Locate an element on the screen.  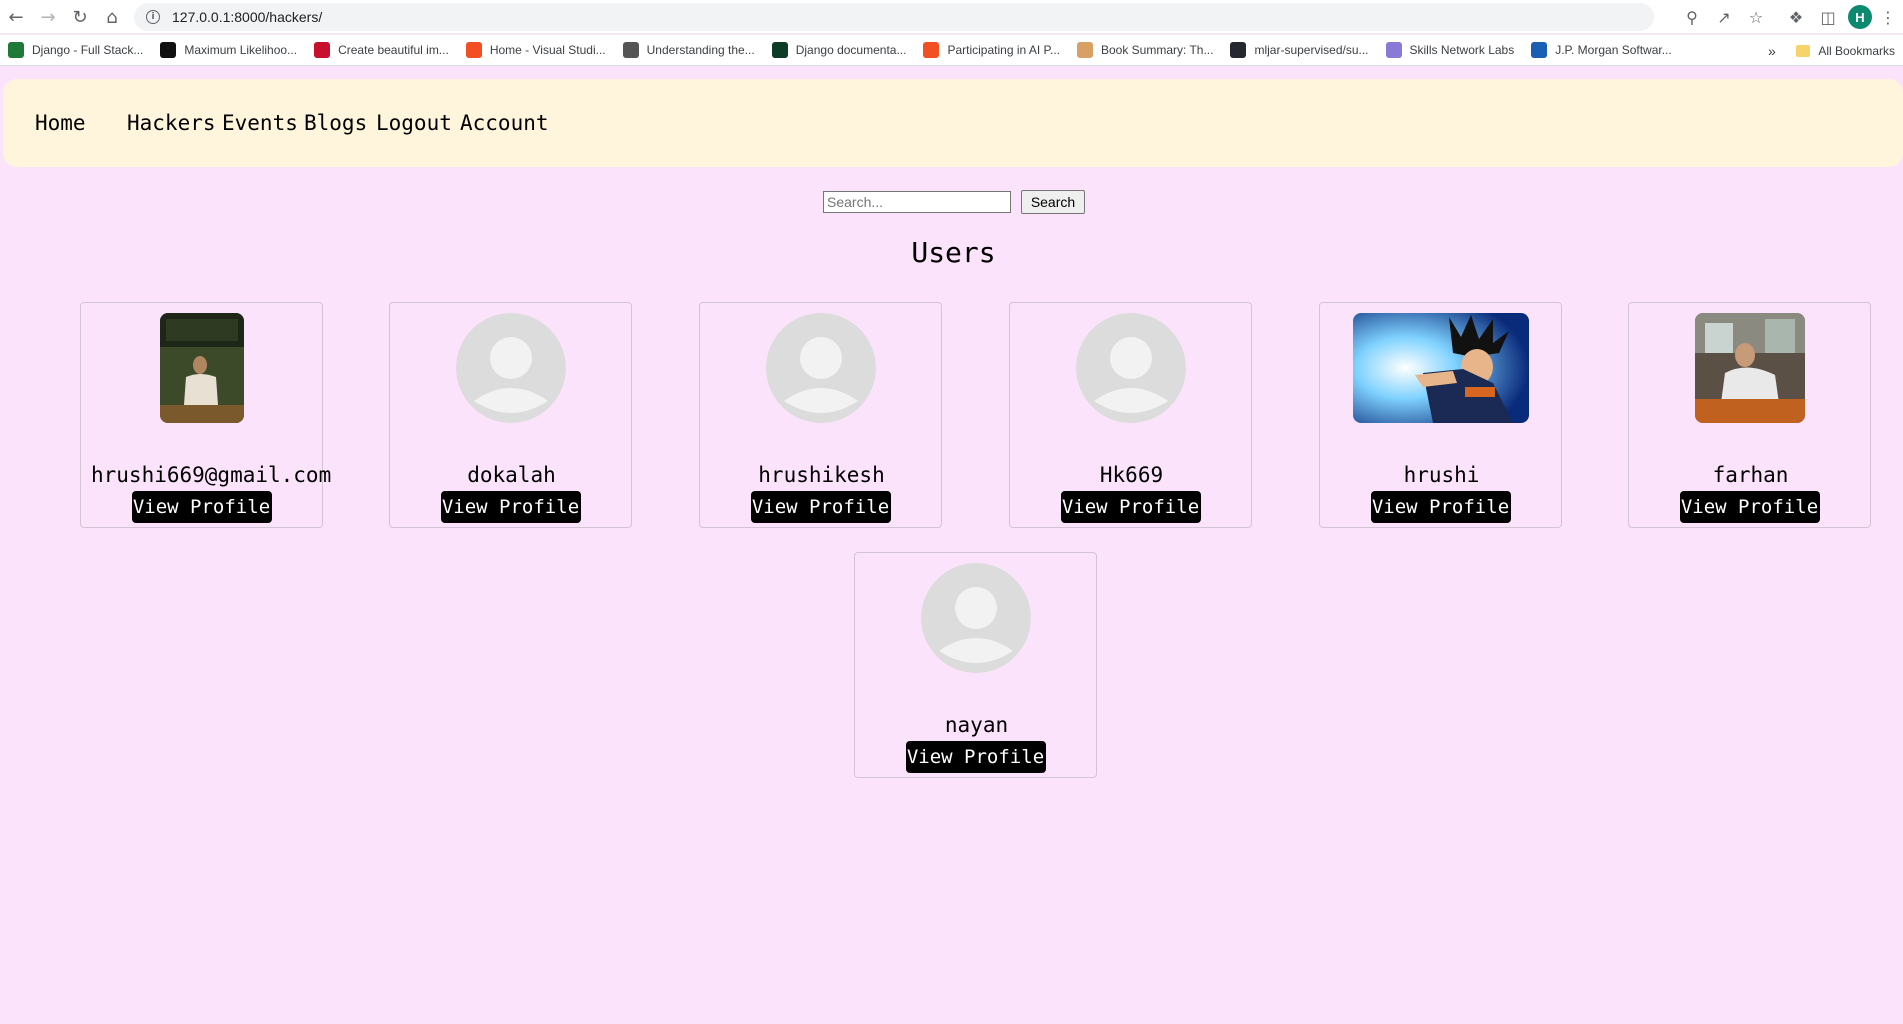
nav-logout-link: Logout is located at coordinates (414, 123).